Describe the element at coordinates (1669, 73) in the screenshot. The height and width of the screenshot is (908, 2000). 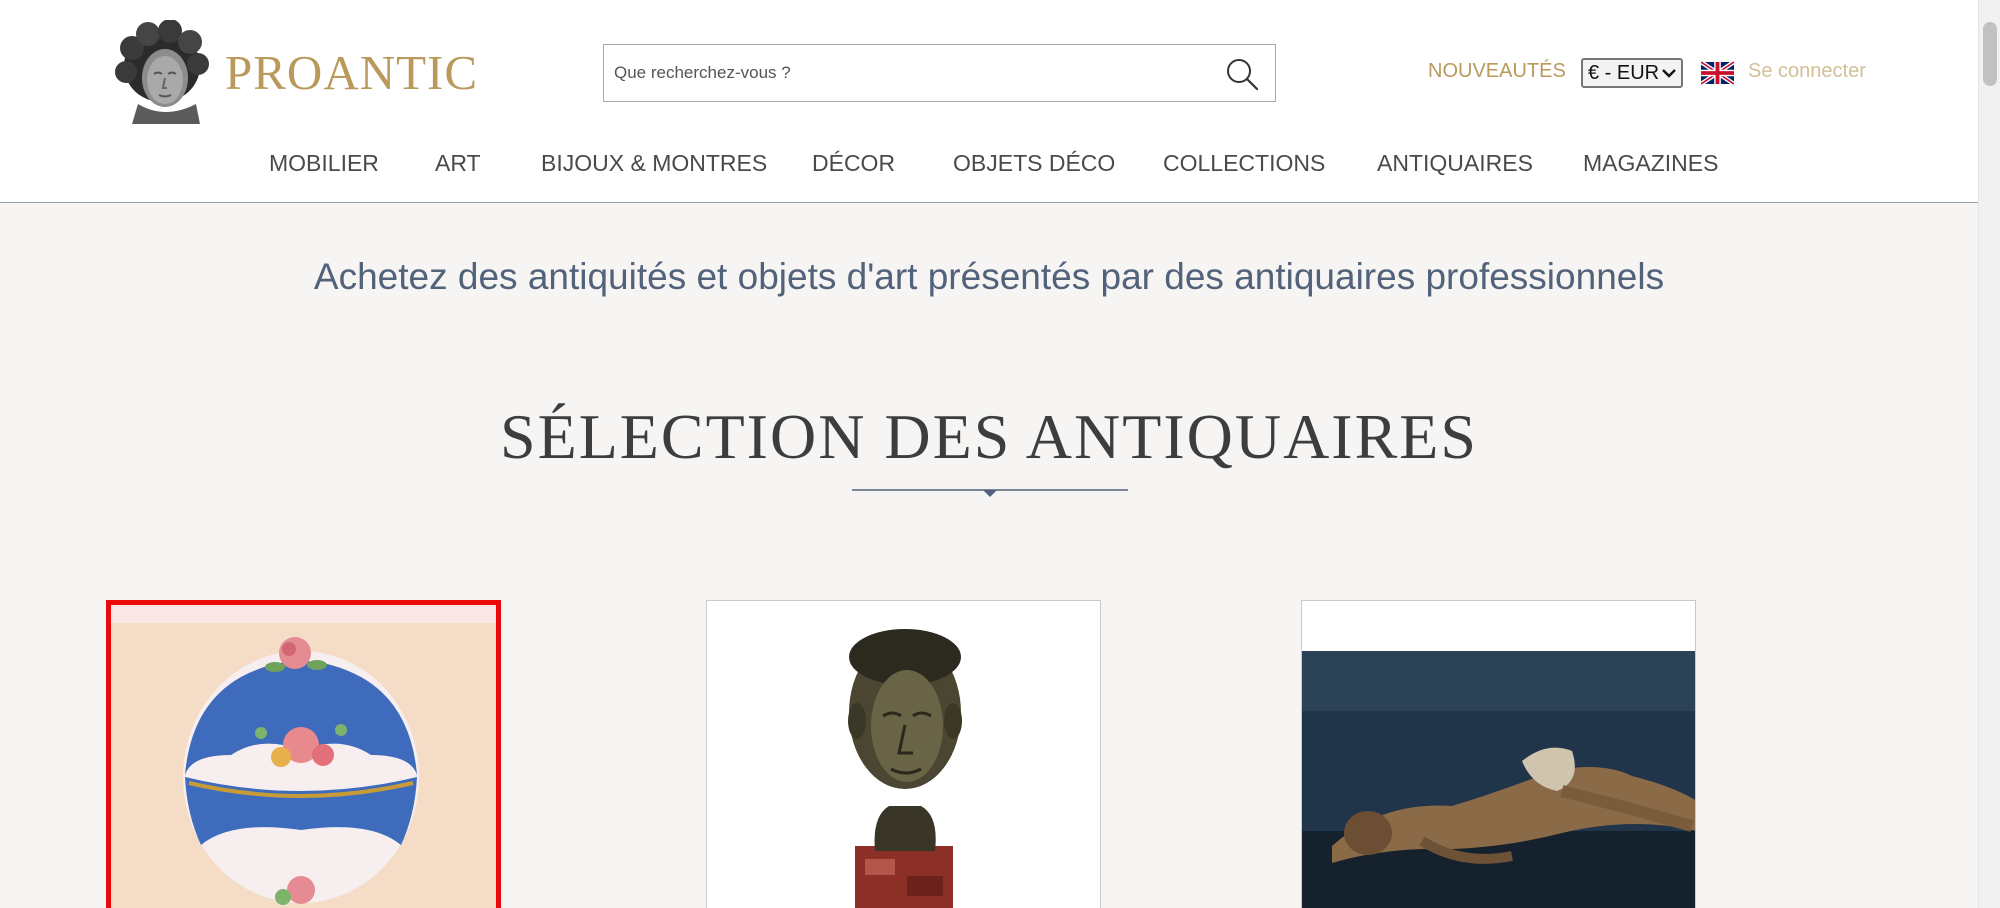
I see `chevron-down-icon` at that location.